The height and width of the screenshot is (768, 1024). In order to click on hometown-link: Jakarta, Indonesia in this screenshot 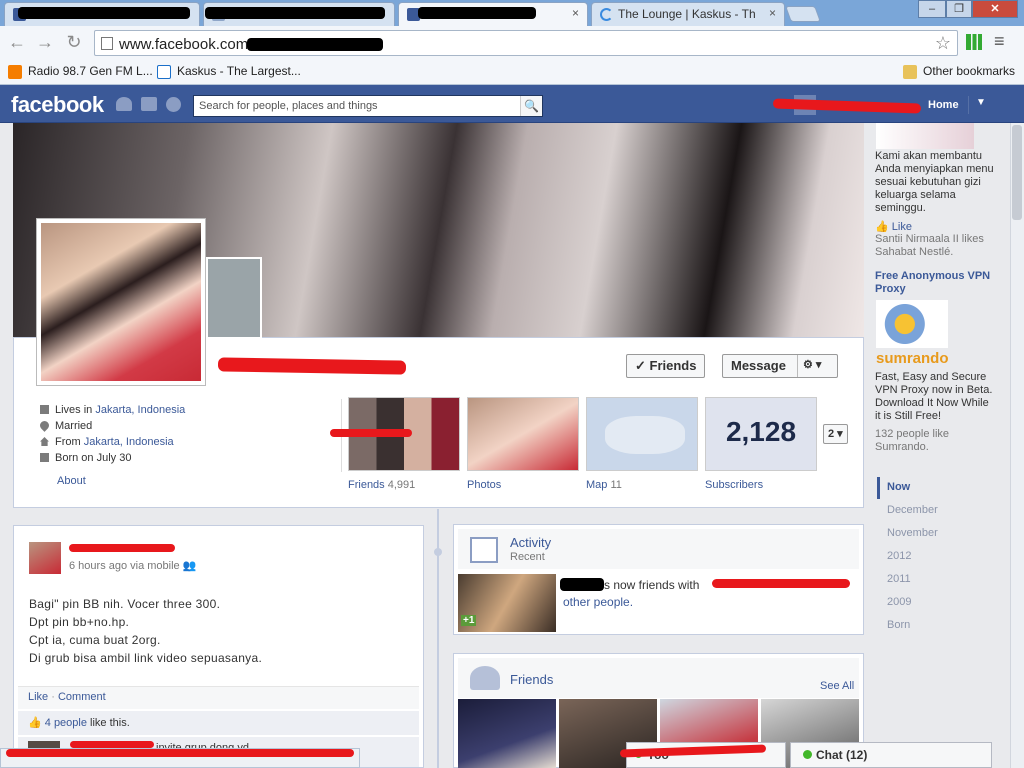, I will do `click(129, 442)`.